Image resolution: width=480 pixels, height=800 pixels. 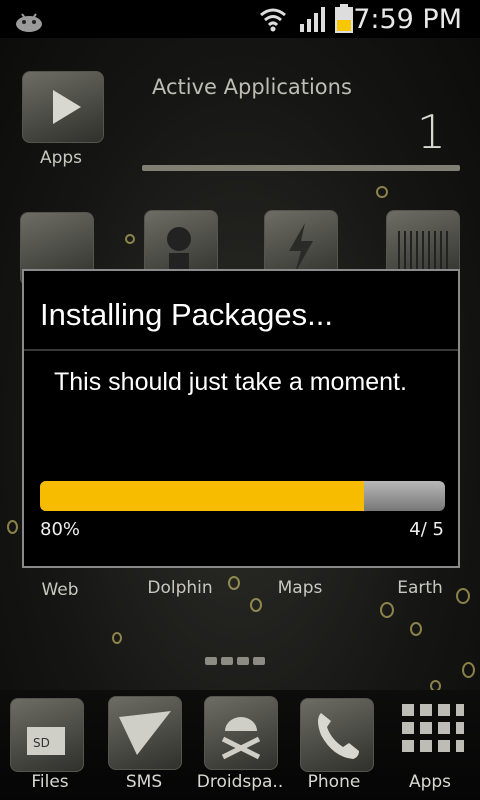 I want to click on dock-label-phone: Phone, so click(x=334, y=782).